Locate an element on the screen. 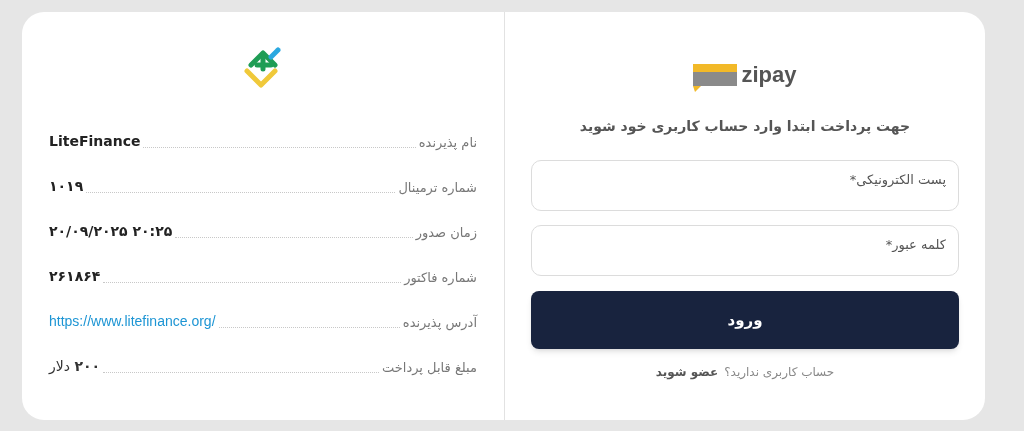  logo-text: zipay is located at coordinates (769, 76).